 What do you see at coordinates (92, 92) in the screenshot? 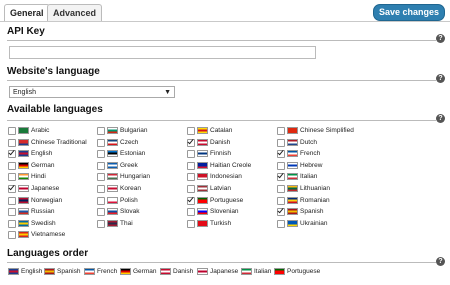
I see `website-language-select: English ▼` at bounding box center [92, 92].